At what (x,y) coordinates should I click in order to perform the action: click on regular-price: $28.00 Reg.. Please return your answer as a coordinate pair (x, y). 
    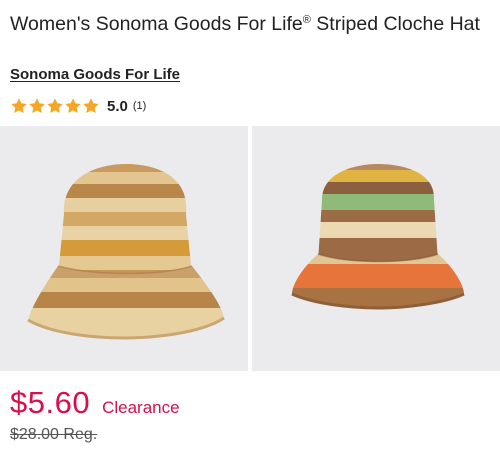
    Looking at the image, I should click on (54, 434).